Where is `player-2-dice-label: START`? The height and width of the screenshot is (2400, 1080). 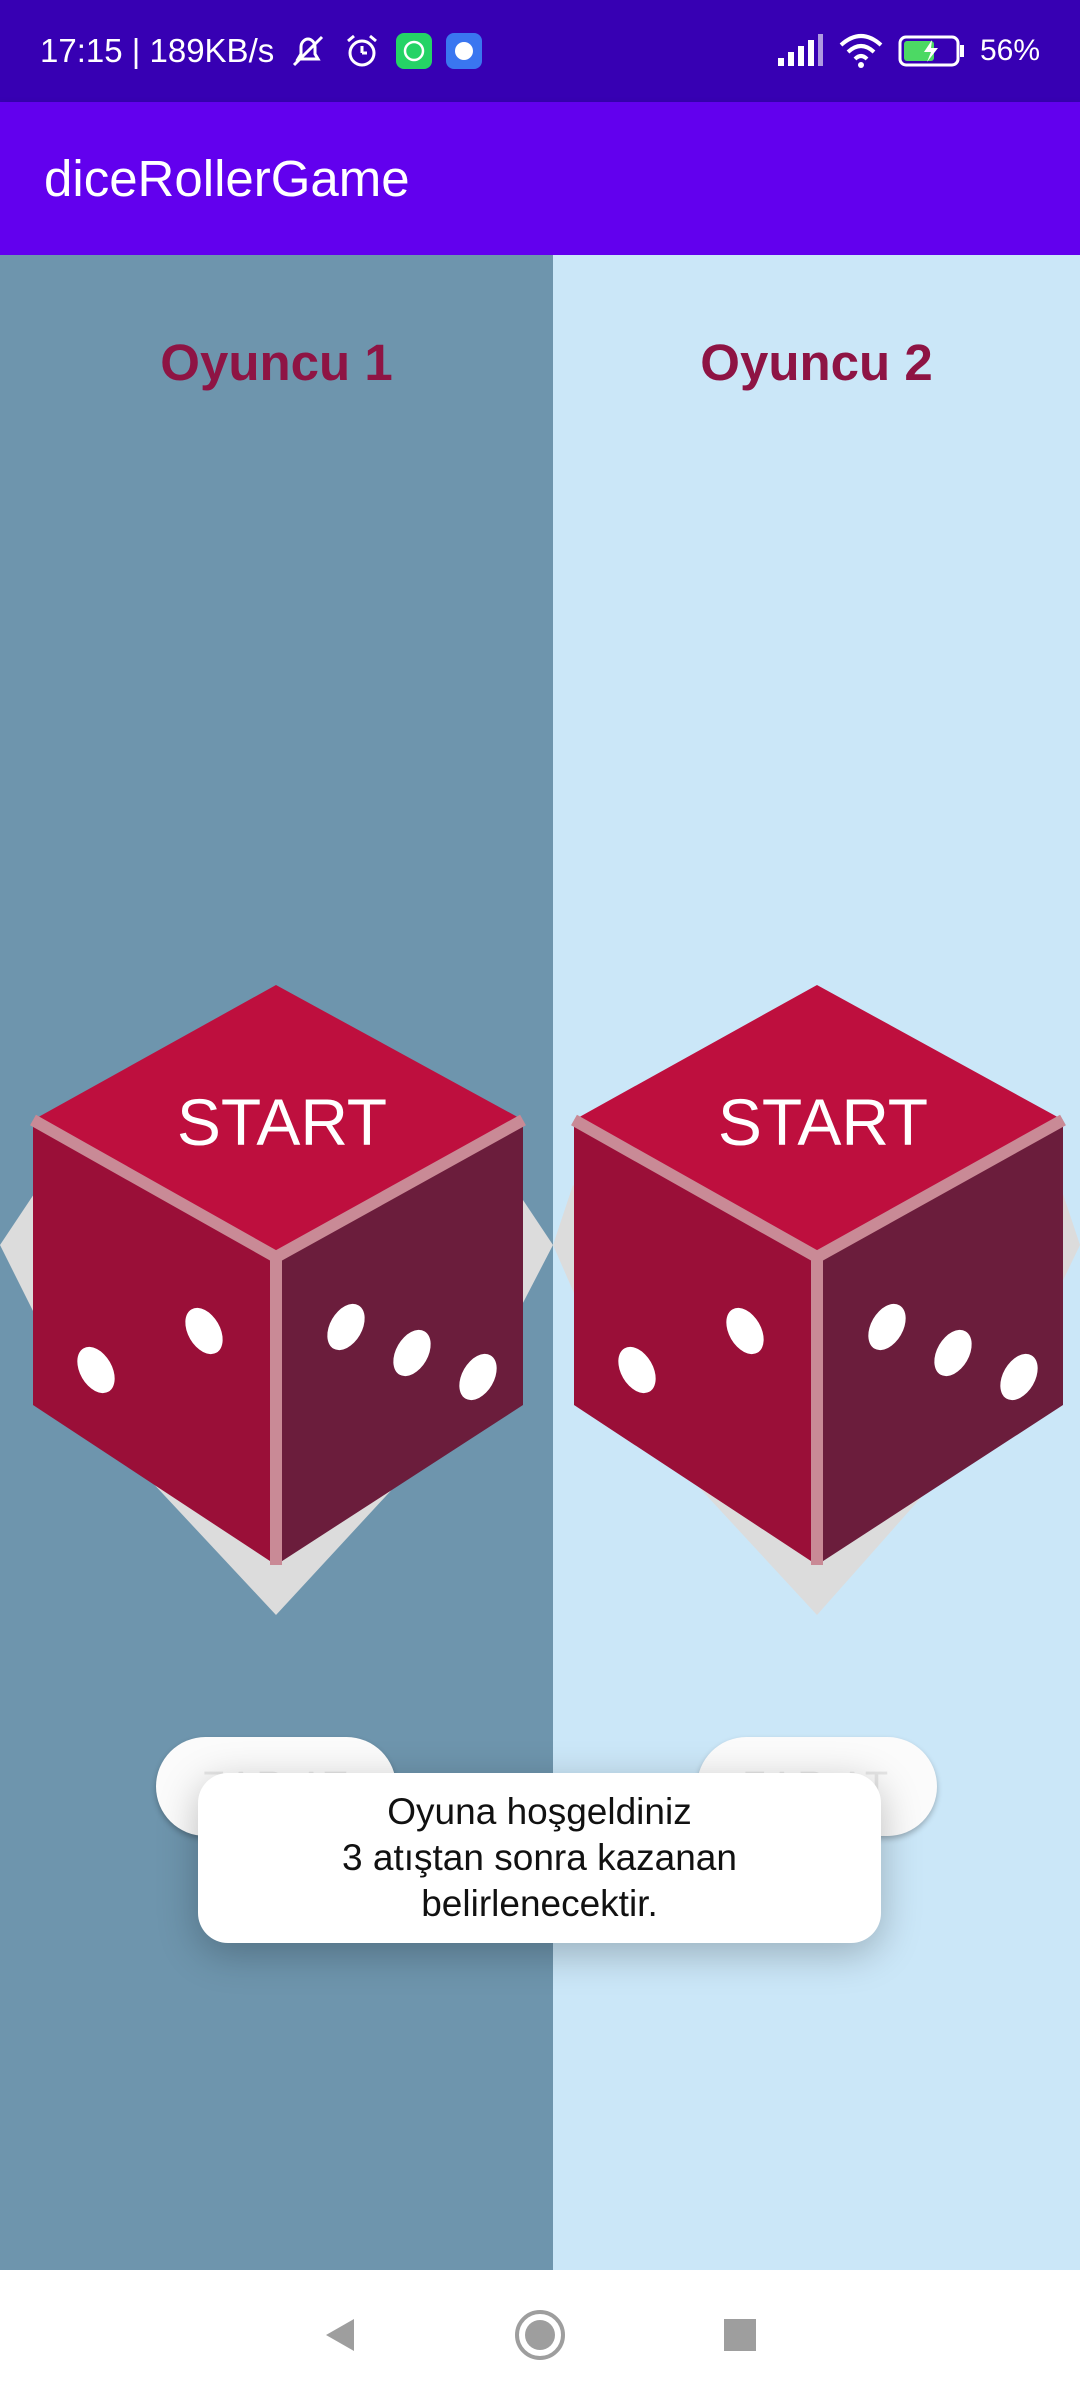 player-2-dice-label: START is located at coordinates (823, 1122).